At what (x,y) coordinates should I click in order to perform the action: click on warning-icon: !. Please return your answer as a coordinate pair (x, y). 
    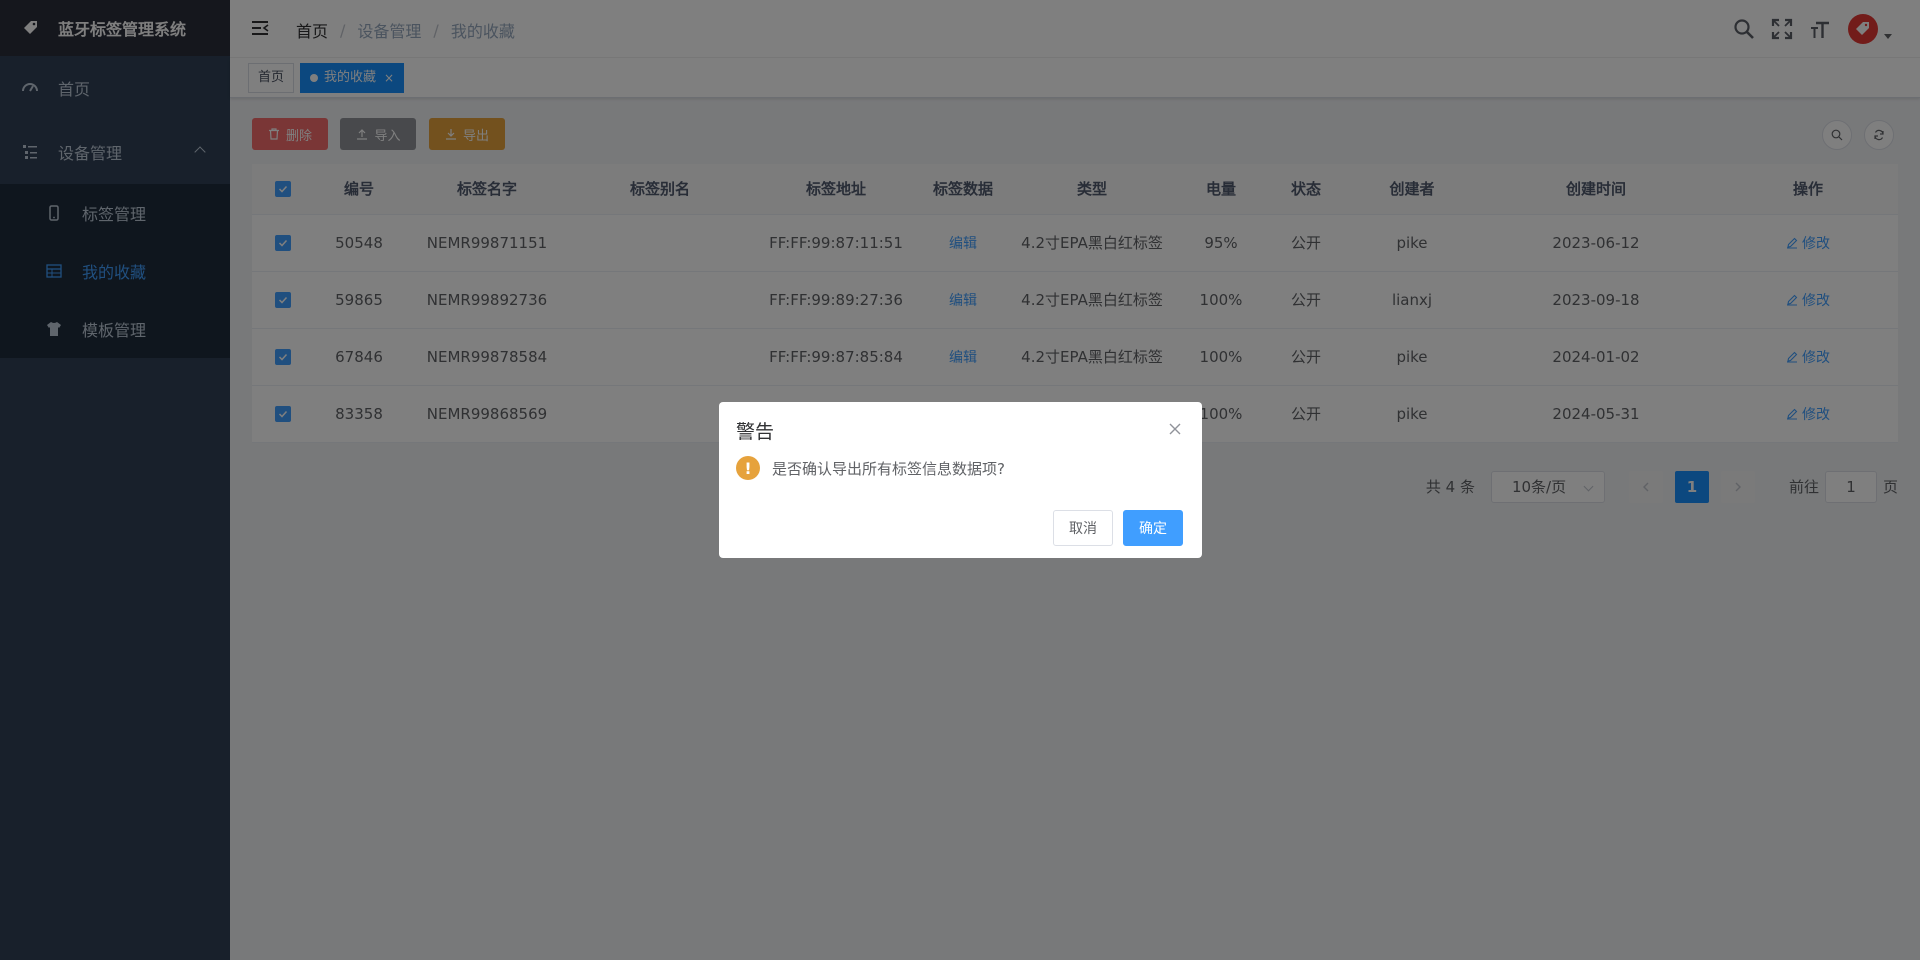
    Looking at the image, I should click on (748, 468).